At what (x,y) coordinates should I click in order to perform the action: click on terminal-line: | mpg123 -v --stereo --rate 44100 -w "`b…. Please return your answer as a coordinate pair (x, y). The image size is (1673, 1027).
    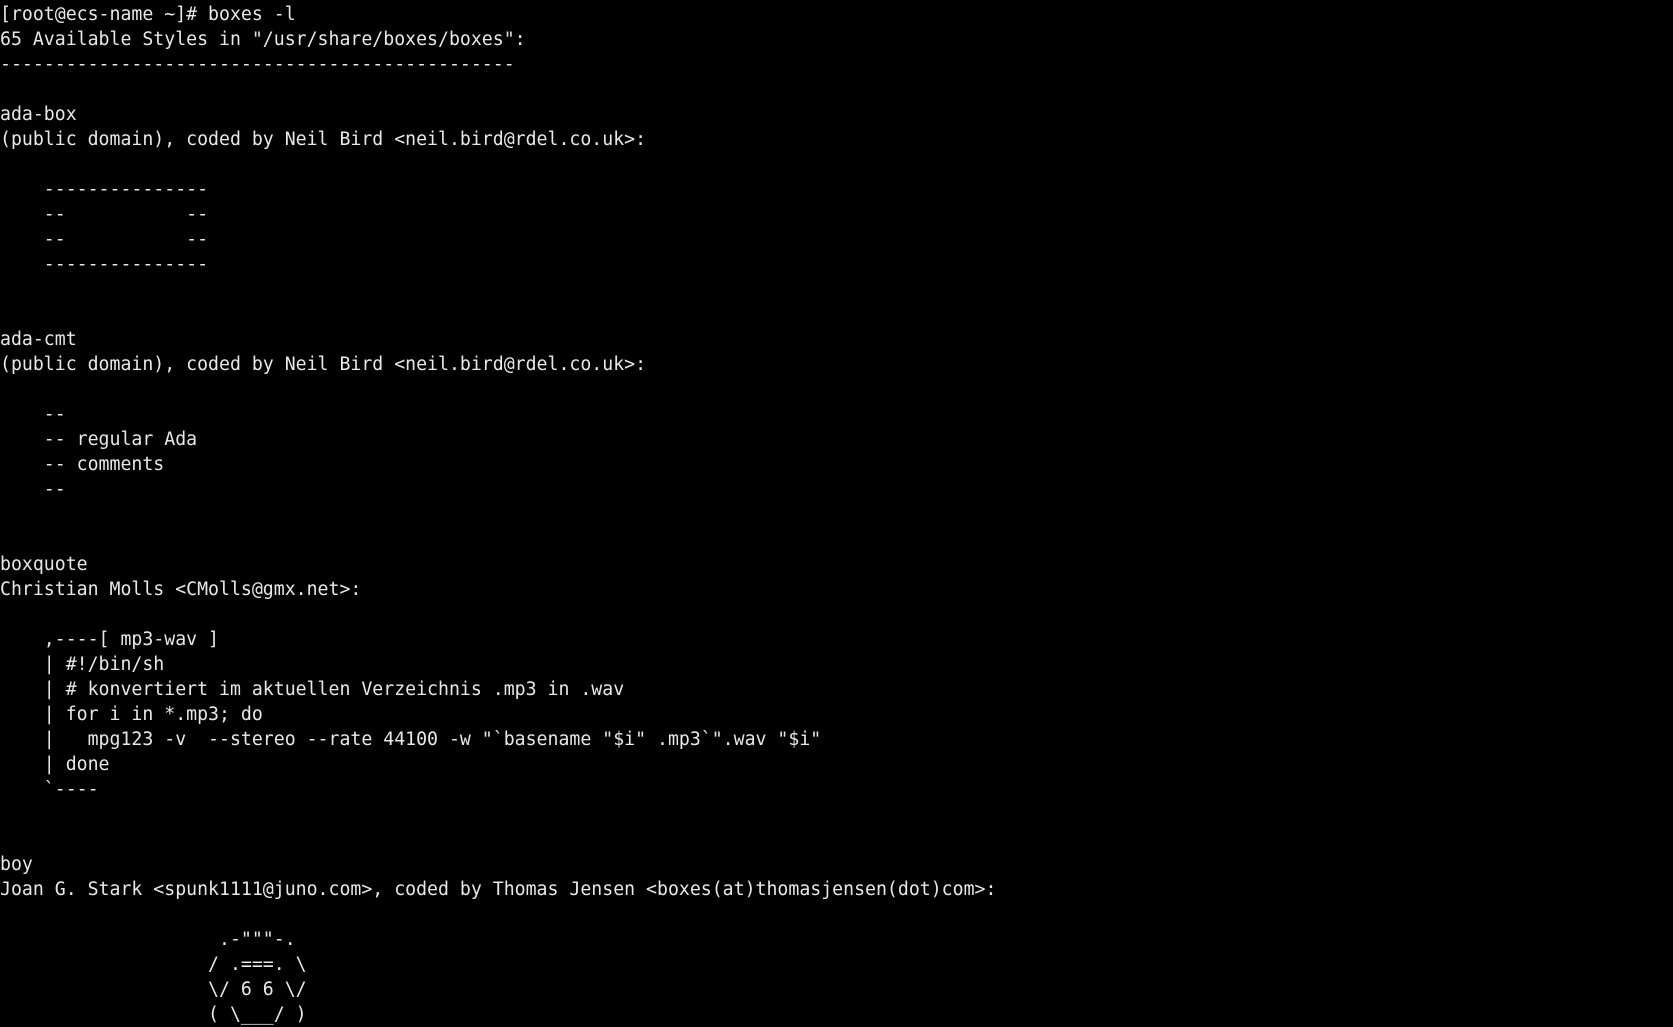
    Looking at the image, I should click on (411, 739).